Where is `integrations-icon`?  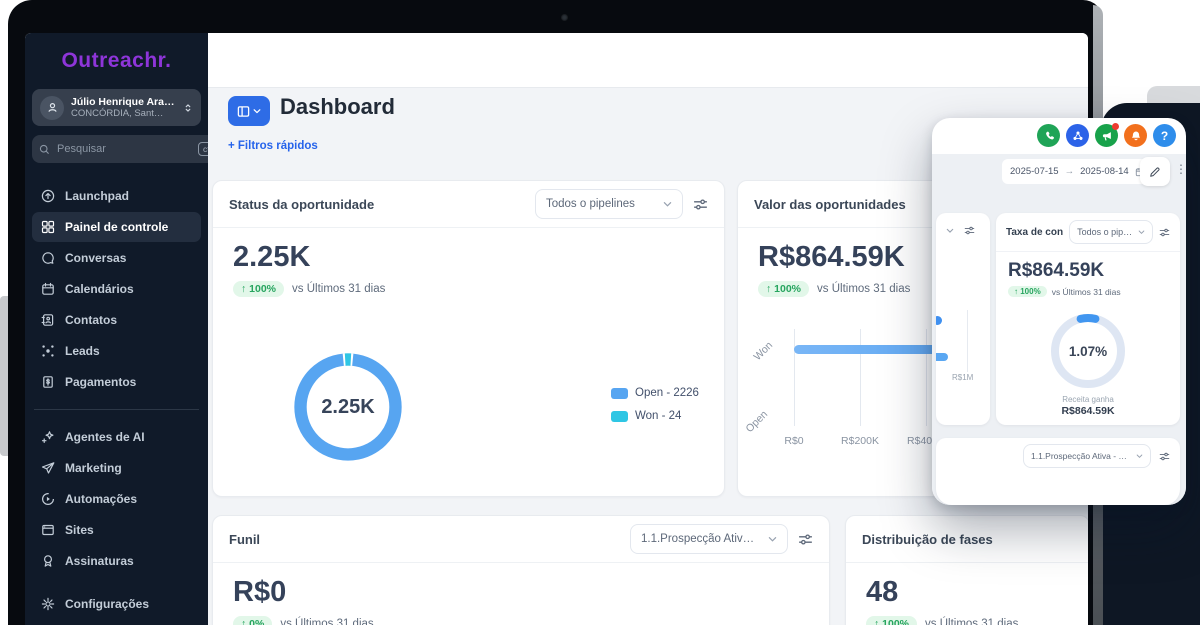 integrations-icon is located at coordinates (1077, 135).